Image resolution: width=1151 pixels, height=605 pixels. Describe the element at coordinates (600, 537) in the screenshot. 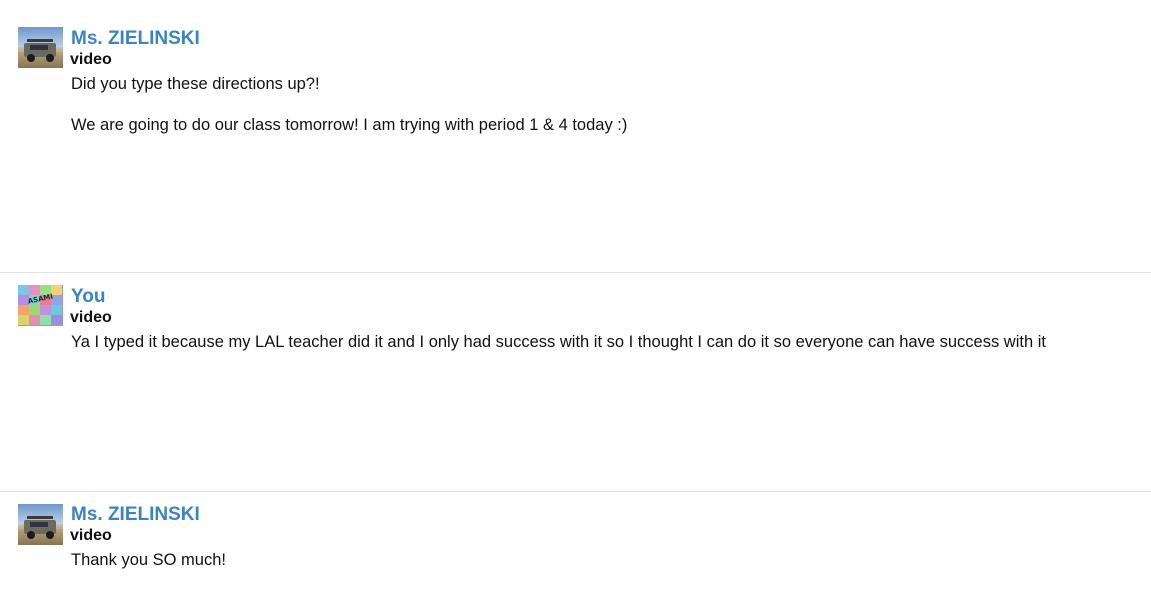

I see `message-body: Ms. ZIELINSKI video Thank you SO much!` at that location.